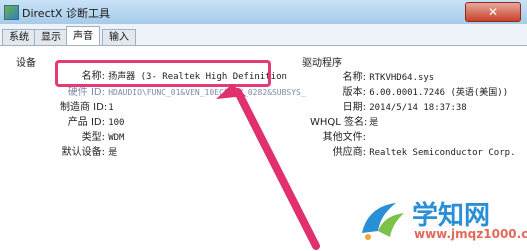 The height and width of the screenshot is (251, 527). Describe the element at coordinates (383, 221) in the screenshot. I see `brand-logo-icon` at that location.